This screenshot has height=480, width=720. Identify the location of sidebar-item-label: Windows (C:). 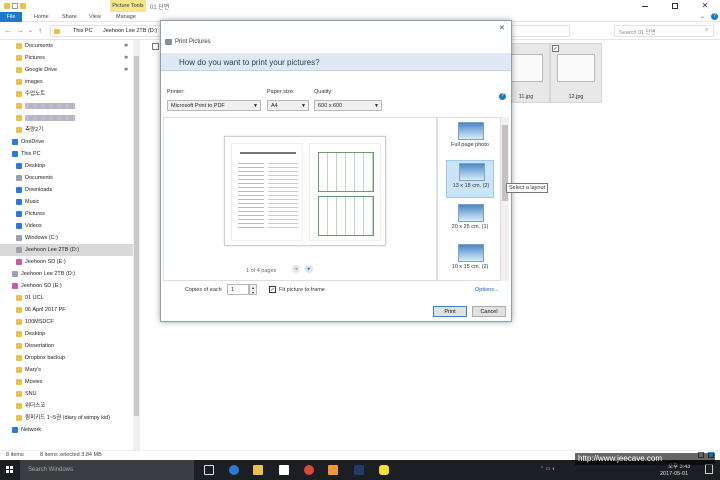
(42, 238).